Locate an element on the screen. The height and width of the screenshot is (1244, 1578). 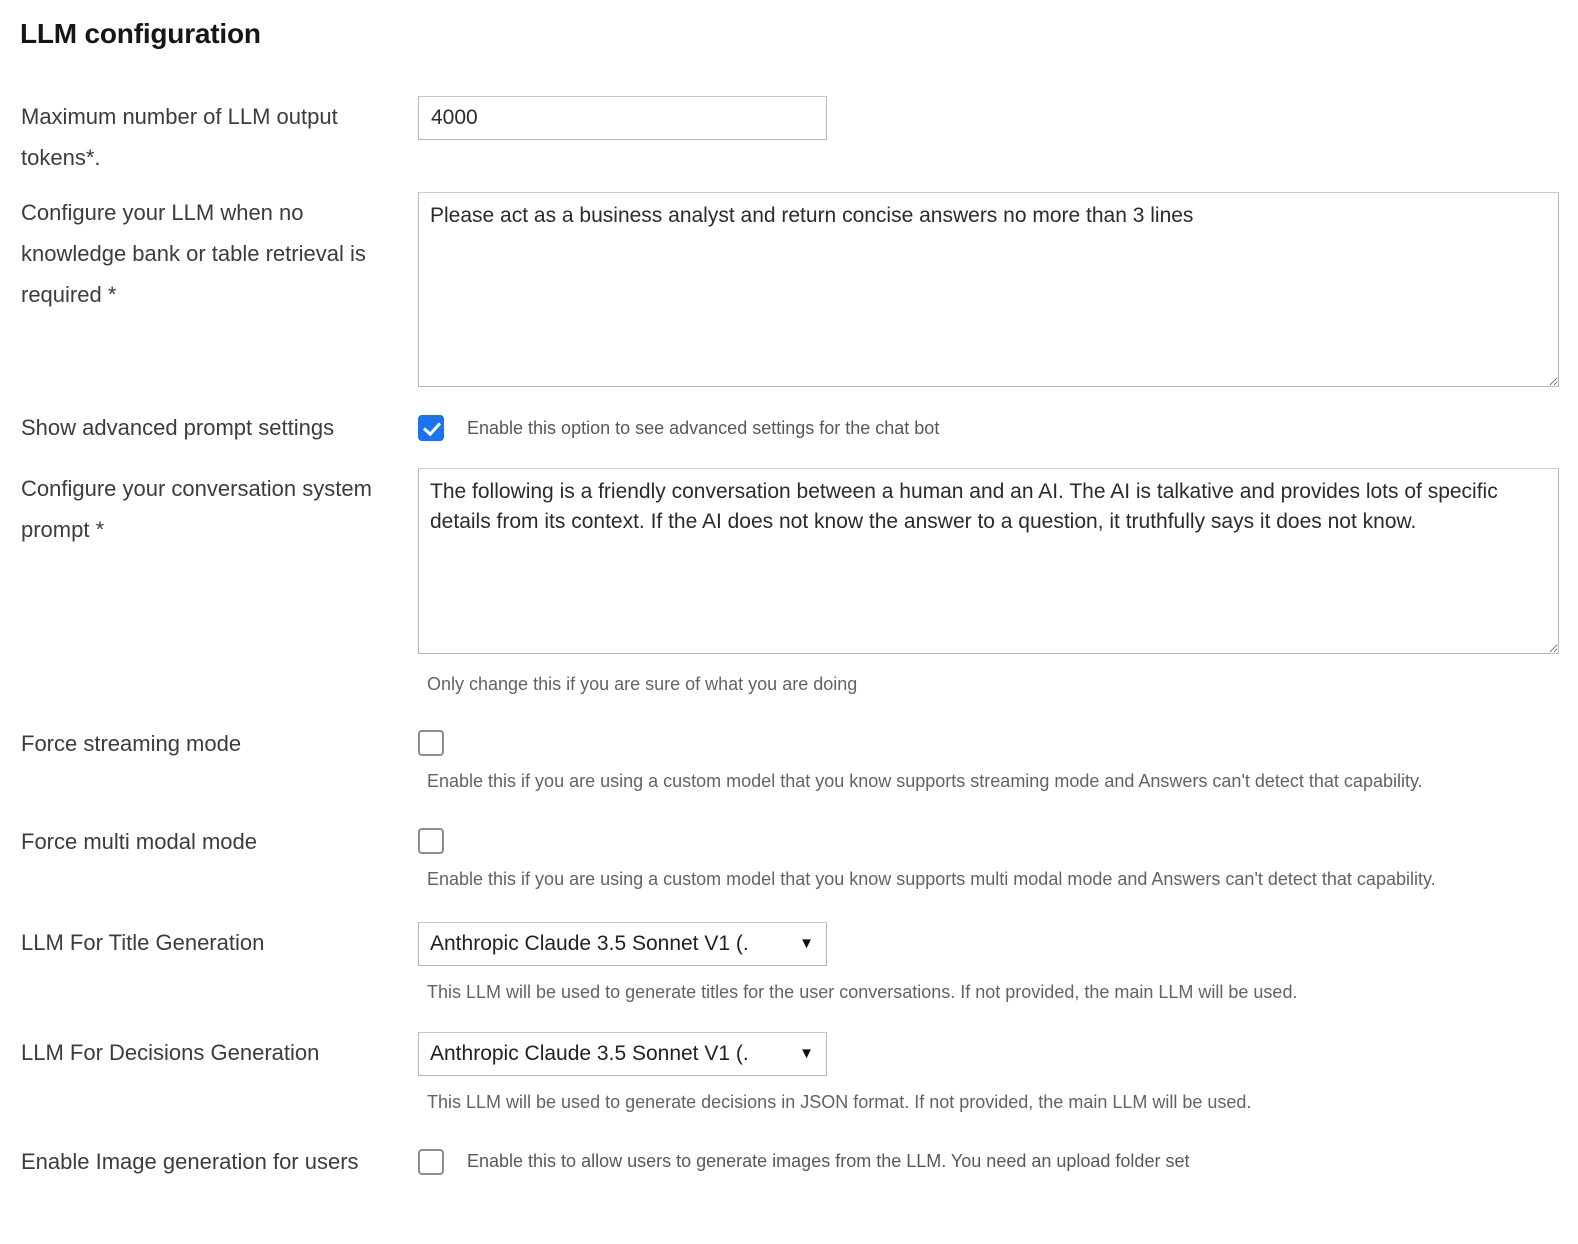
llm-title-generation-selected-value: Anthropic Claude 3.5 Sonnet V1 (. is located at coordinates (589, 943).